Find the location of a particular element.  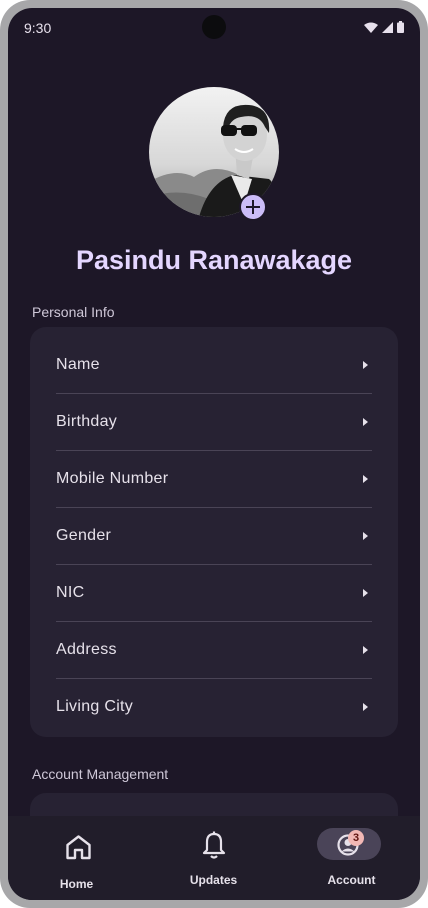

info-row-label: NIC is located at coordinates (70, 592).